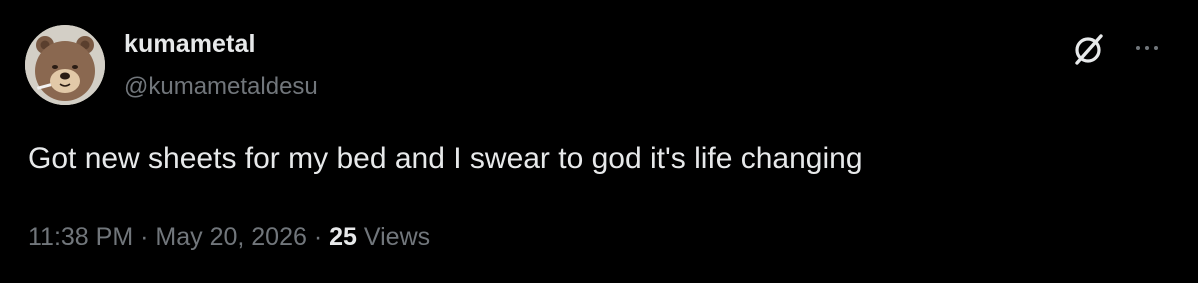 This screenshot has height=283, width=1198. I want to click on user-handle: @kumametaldesu, so click(221, 87).